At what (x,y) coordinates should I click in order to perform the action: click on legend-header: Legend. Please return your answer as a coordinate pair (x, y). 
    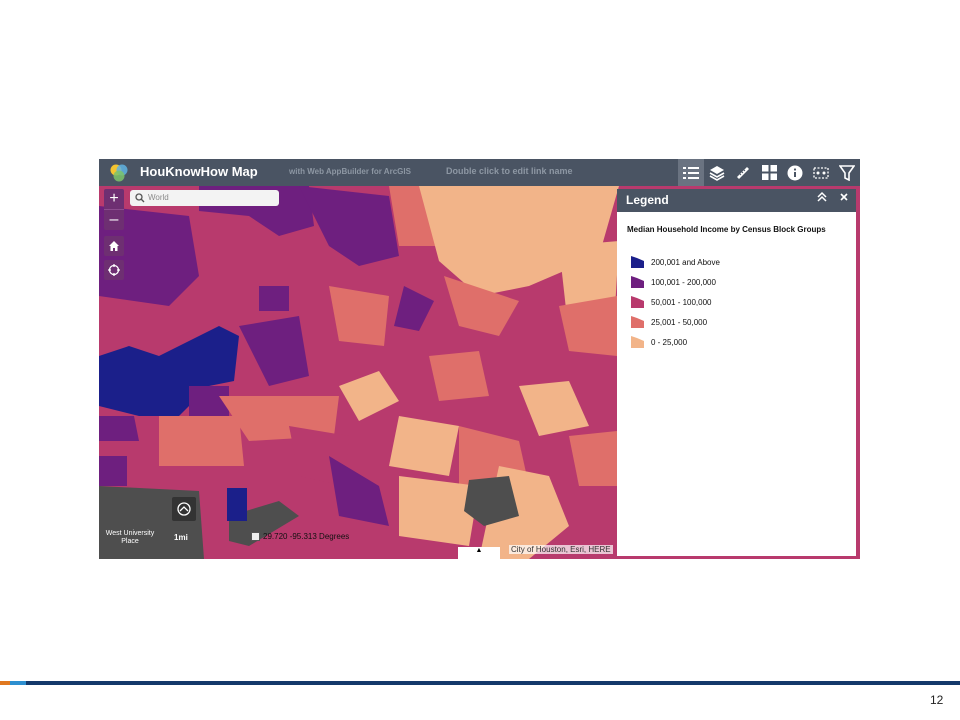
    Looking at the image, I should click on (736, 200).